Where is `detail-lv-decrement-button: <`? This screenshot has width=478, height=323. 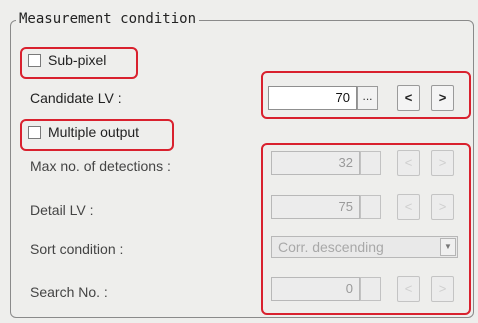 detail-lv-decrement-button: < is located at coordinates (408, 207).